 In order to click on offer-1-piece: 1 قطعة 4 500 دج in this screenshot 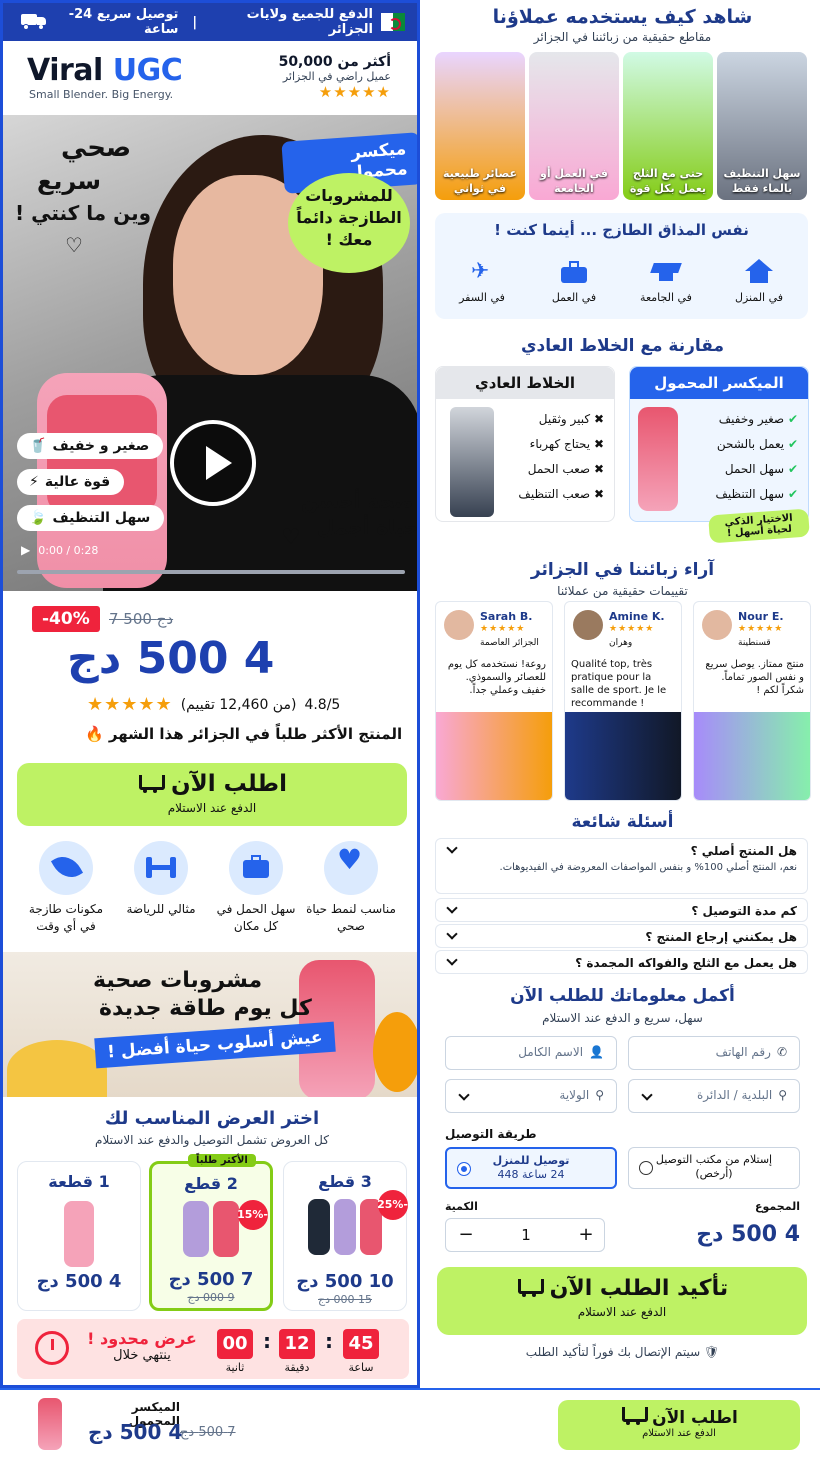, I will do `click(79, 1236)`.